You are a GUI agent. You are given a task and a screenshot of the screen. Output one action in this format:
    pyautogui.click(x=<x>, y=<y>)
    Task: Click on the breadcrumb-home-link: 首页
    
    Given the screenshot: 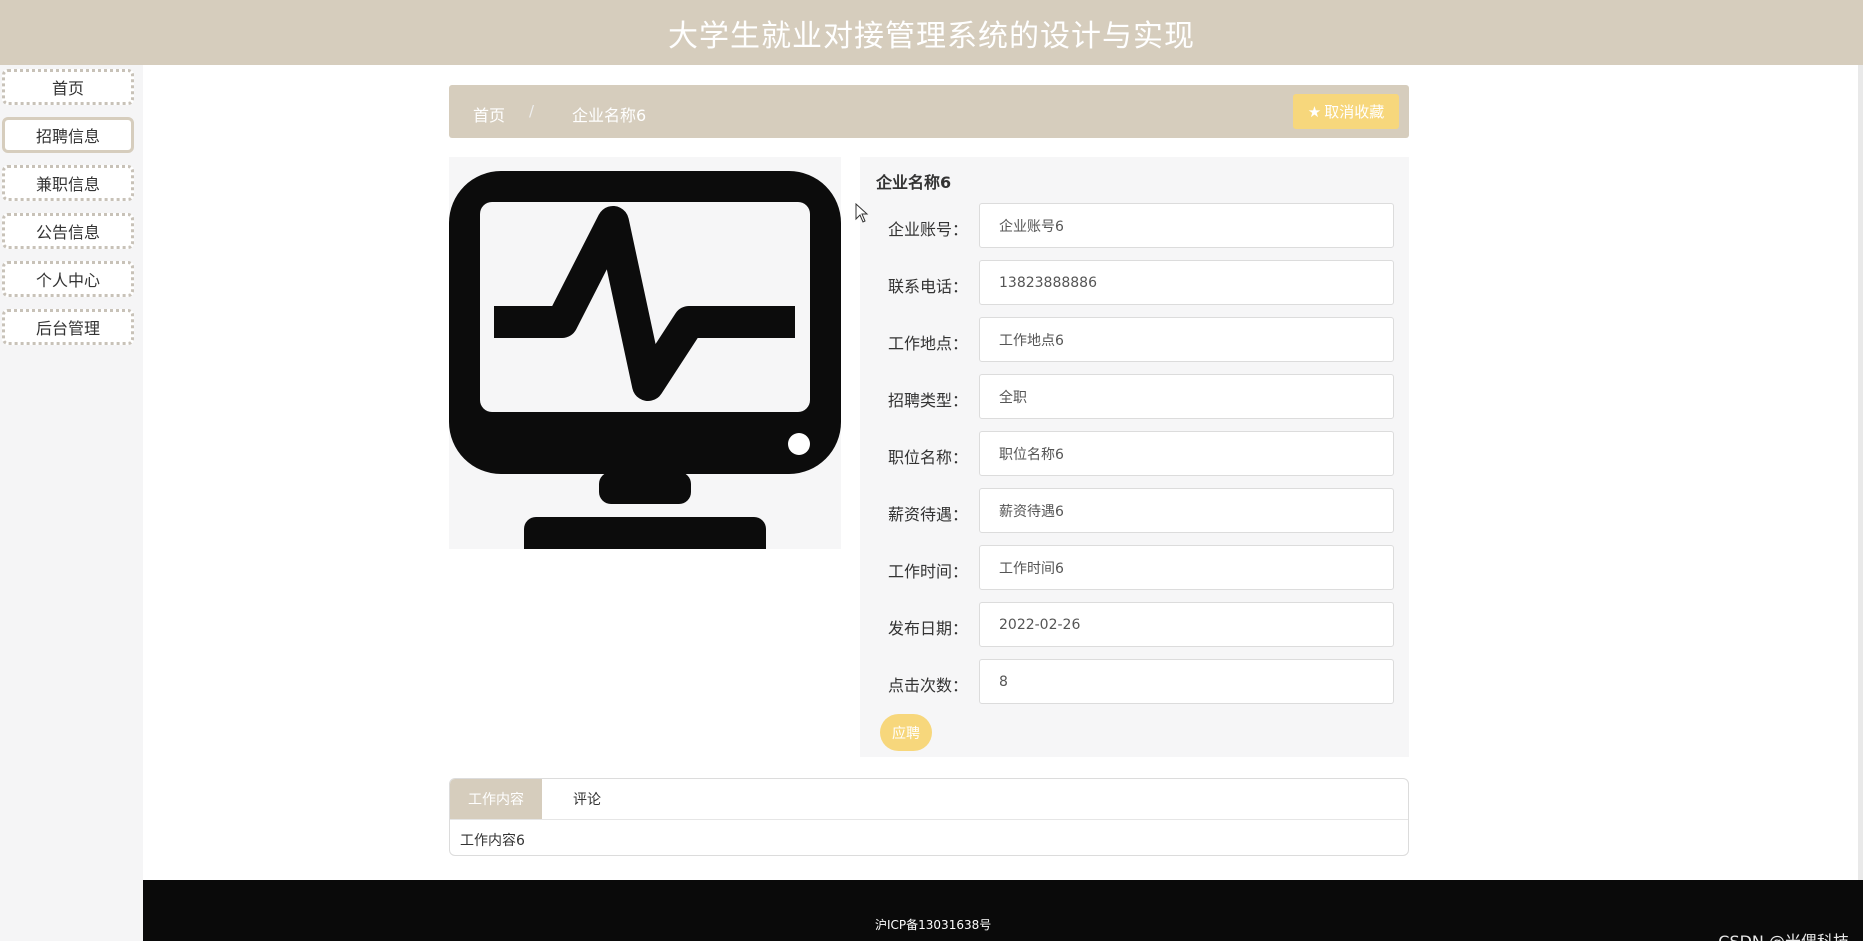 What is the action you would take?
    pyautogui.click(x=489, y=114)
    